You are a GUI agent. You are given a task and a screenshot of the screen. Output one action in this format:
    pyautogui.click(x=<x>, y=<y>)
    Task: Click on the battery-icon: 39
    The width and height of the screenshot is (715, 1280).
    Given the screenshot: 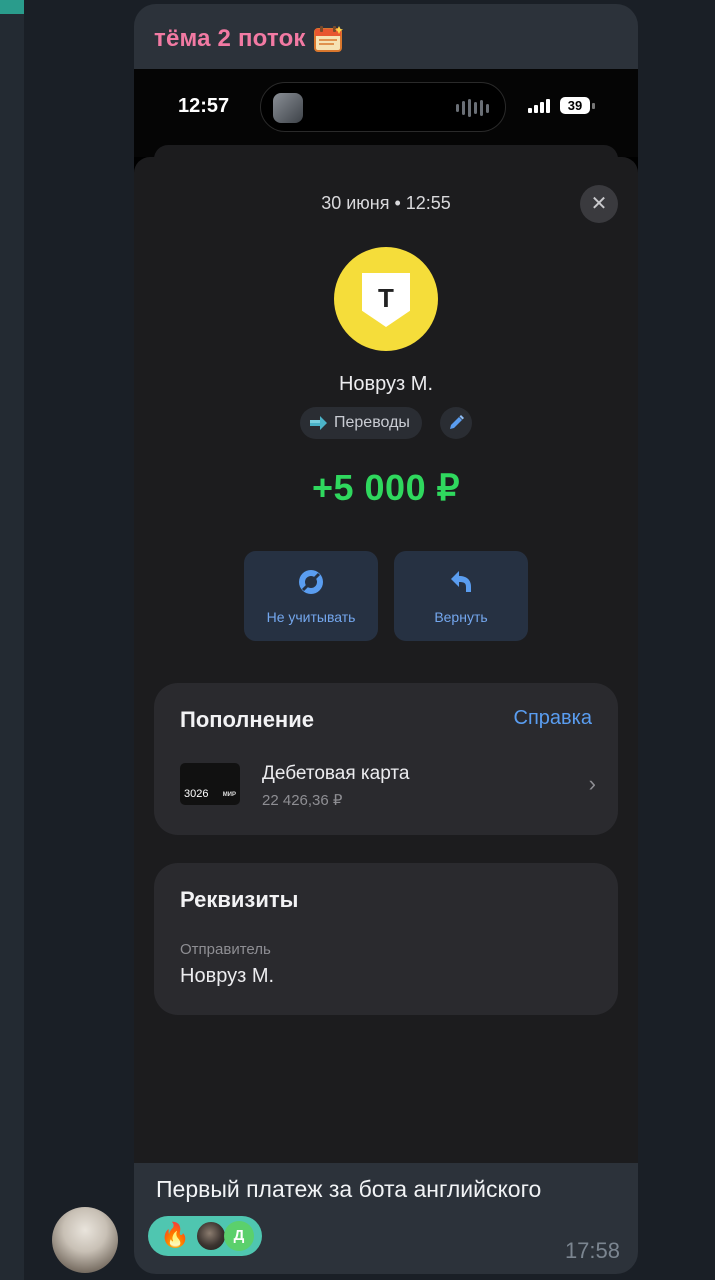 What is the action you would take?
    pyautogui.click(x=575, y=105)
    